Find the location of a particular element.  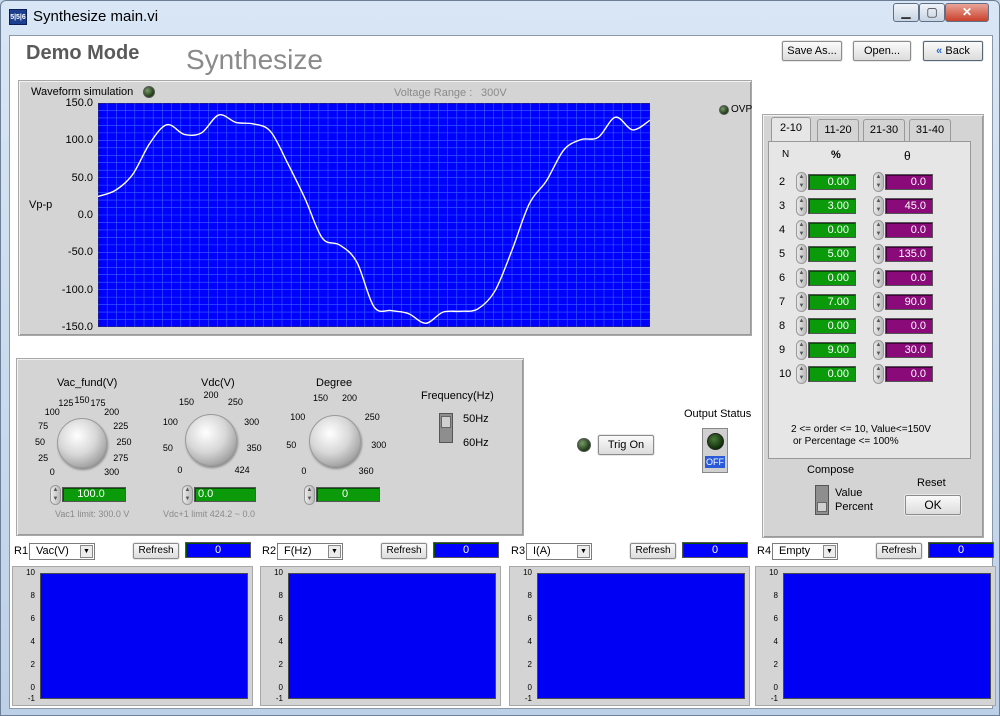

page-title: Synthesize is located at coordinates (254, 59).